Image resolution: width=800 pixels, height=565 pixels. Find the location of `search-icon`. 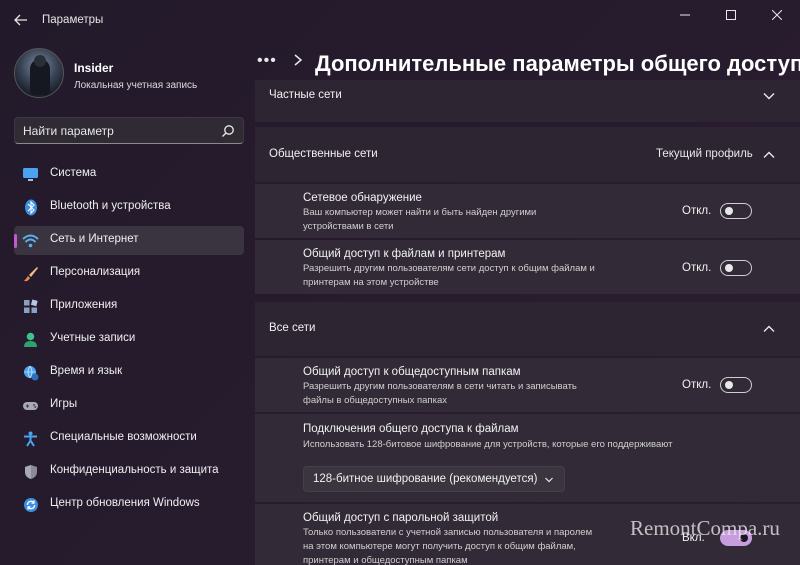

search-icon is located at coordinates (228, 131).